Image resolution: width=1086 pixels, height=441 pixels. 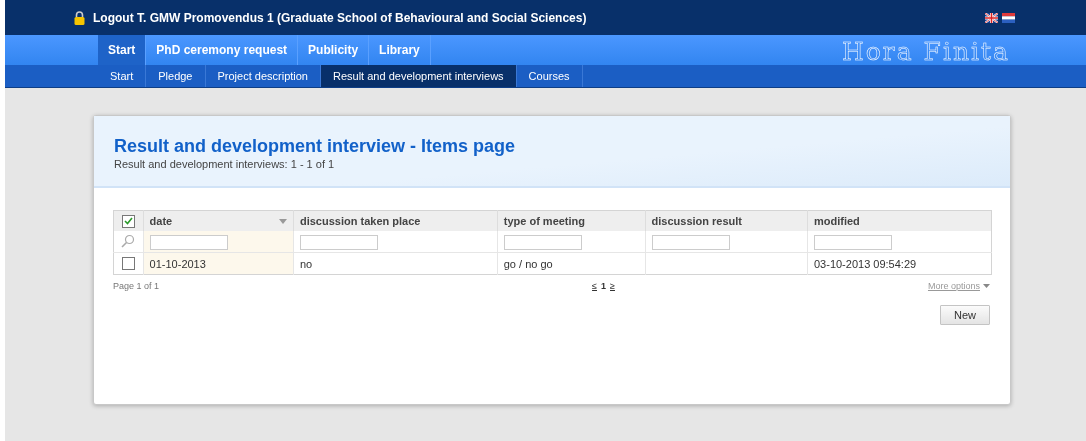 I want to click on row-checkbox, so click(x=128, y=264).